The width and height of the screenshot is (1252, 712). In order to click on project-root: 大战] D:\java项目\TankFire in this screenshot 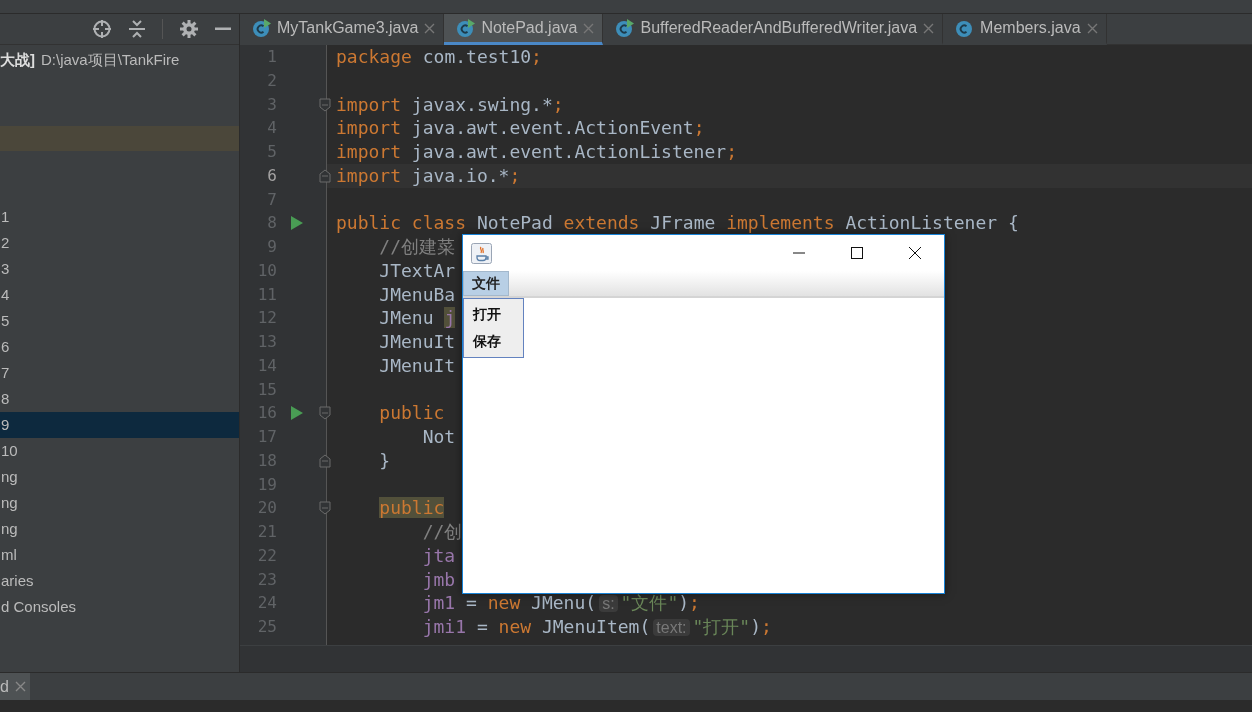, I will do `click(119, 60)`.